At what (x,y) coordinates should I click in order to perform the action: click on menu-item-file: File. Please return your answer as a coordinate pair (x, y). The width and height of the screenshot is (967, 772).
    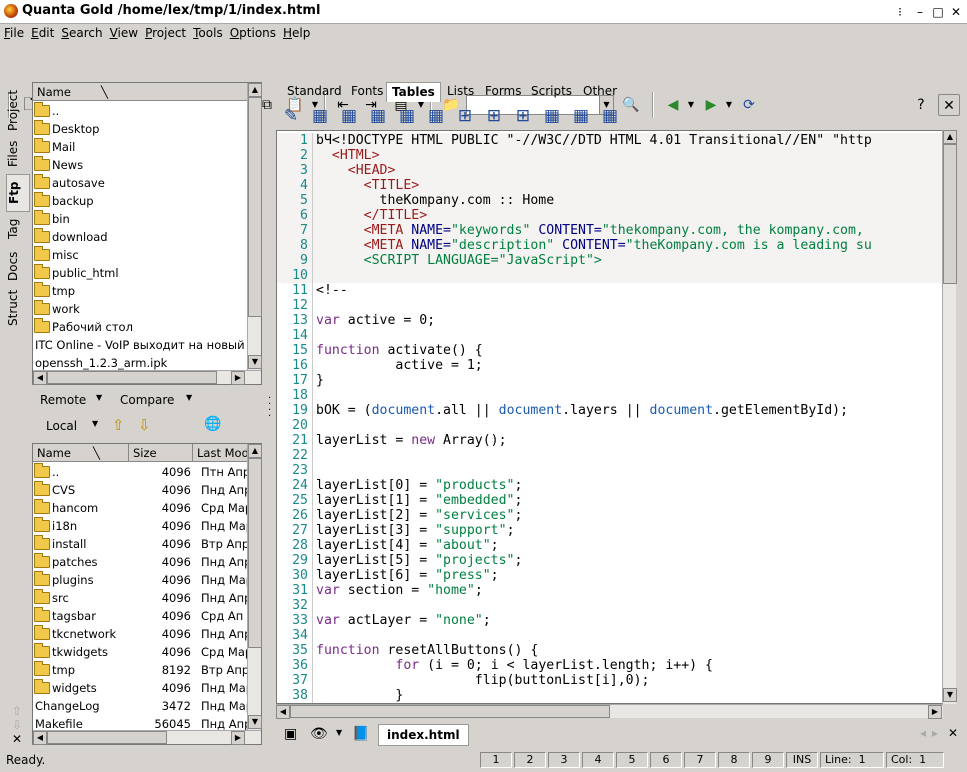
    Looking at the image, I should click on (13, 32).